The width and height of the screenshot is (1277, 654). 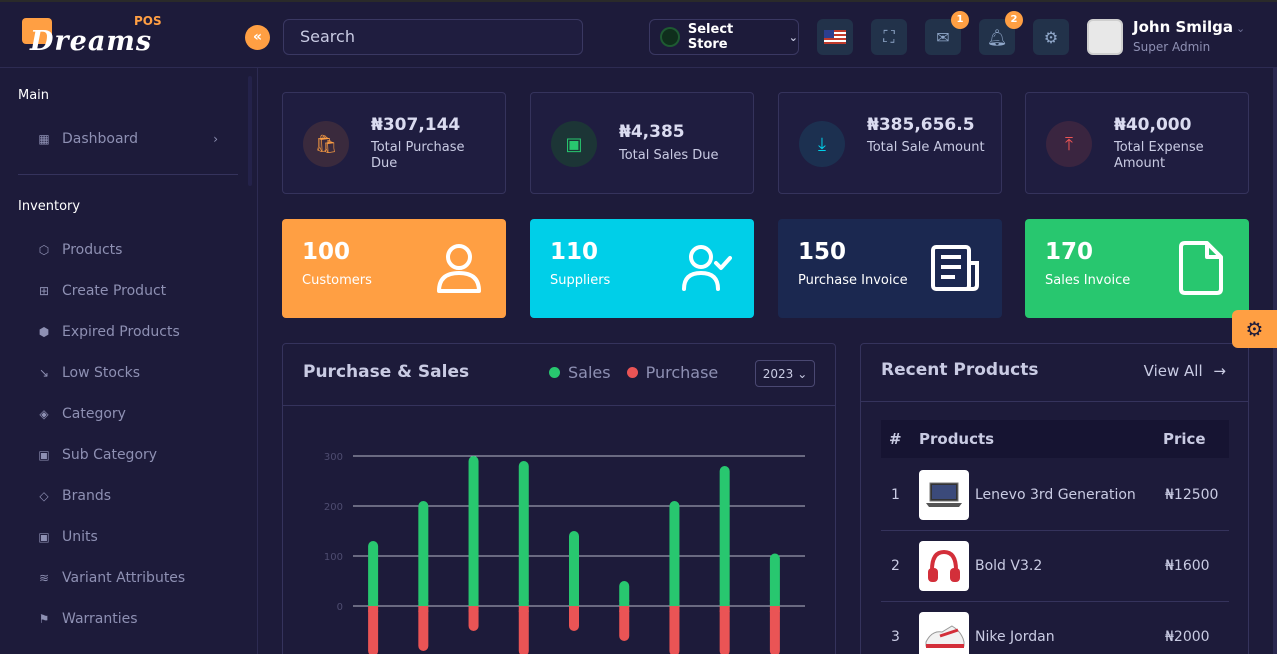 What do you see at coordinates (1054, 373) in the screenshot?
I see `panel-header: Recent Products View All →` at bounding box center [1054, 373].